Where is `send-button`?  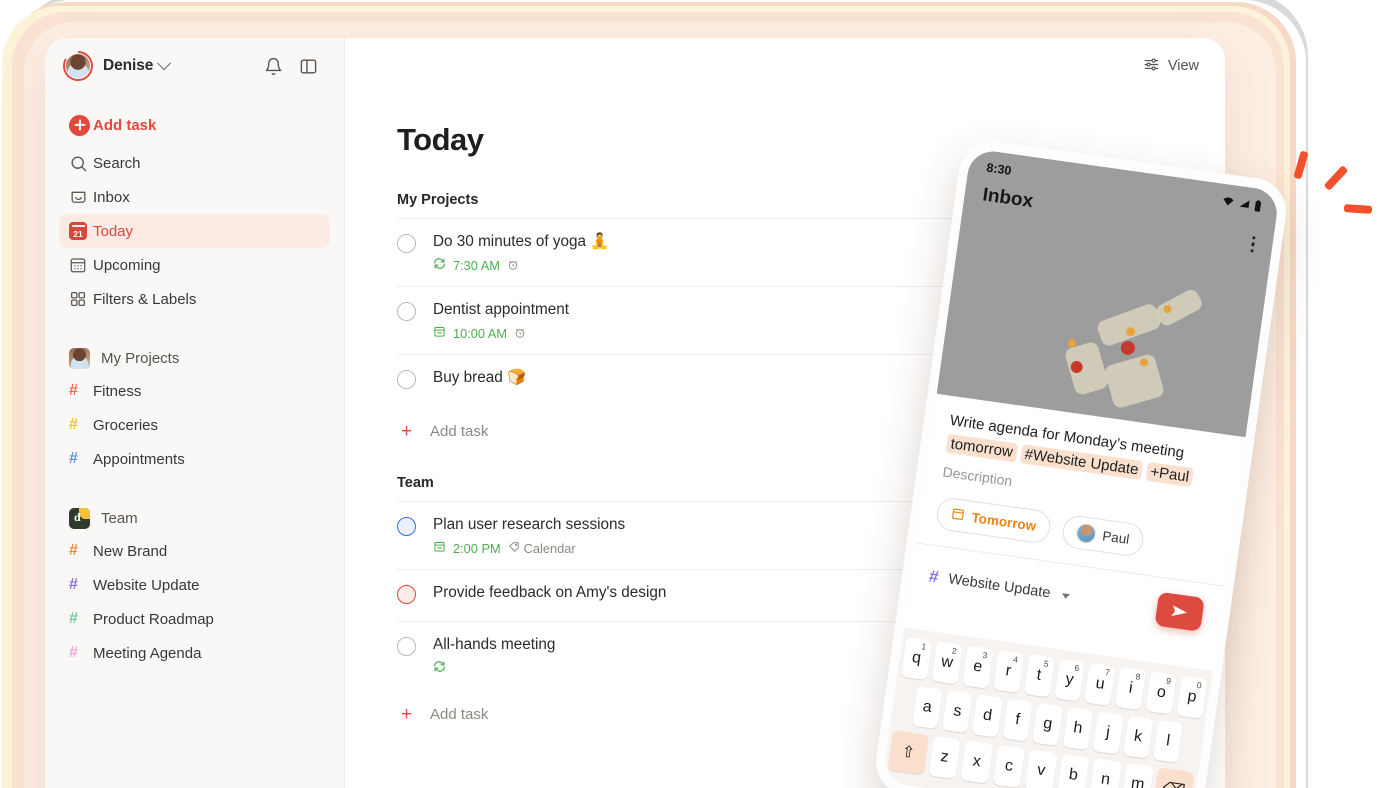
send-button is located at coordinates (1179, 611).